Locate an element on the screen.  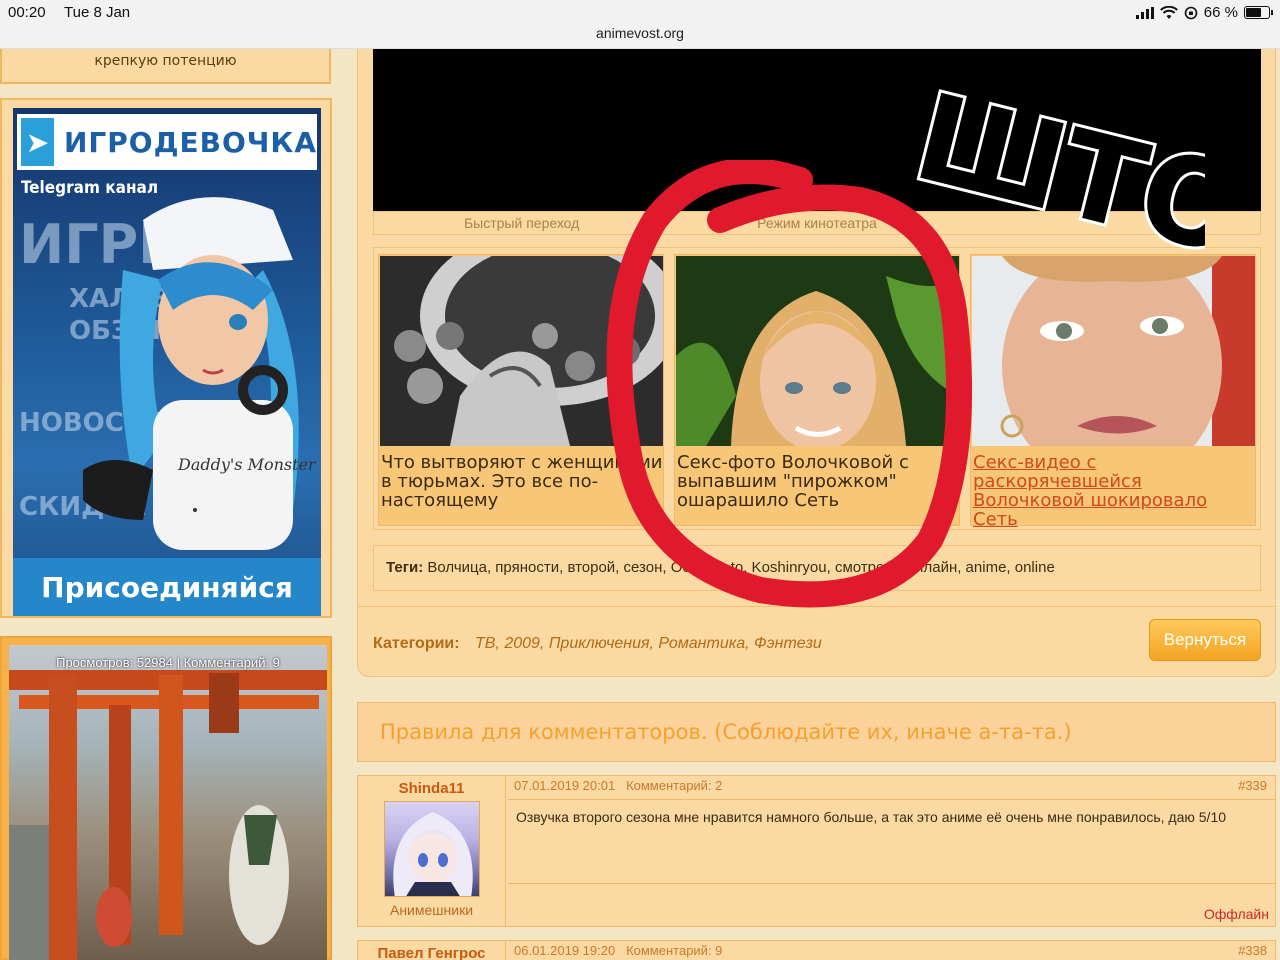
shrine-illustration is located at coordinates (168, 815).